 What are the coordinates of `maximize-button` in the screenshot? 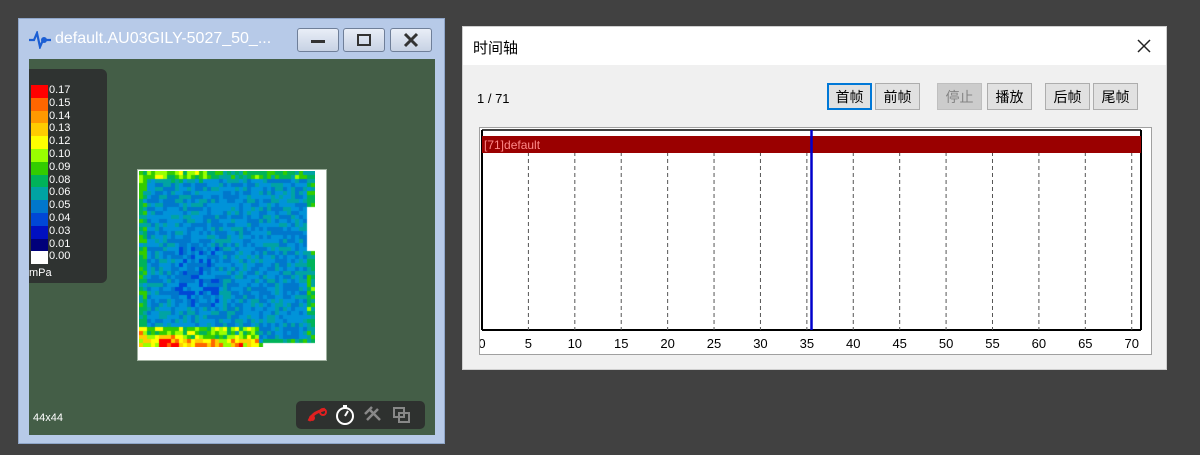 It's located at (364, 40).